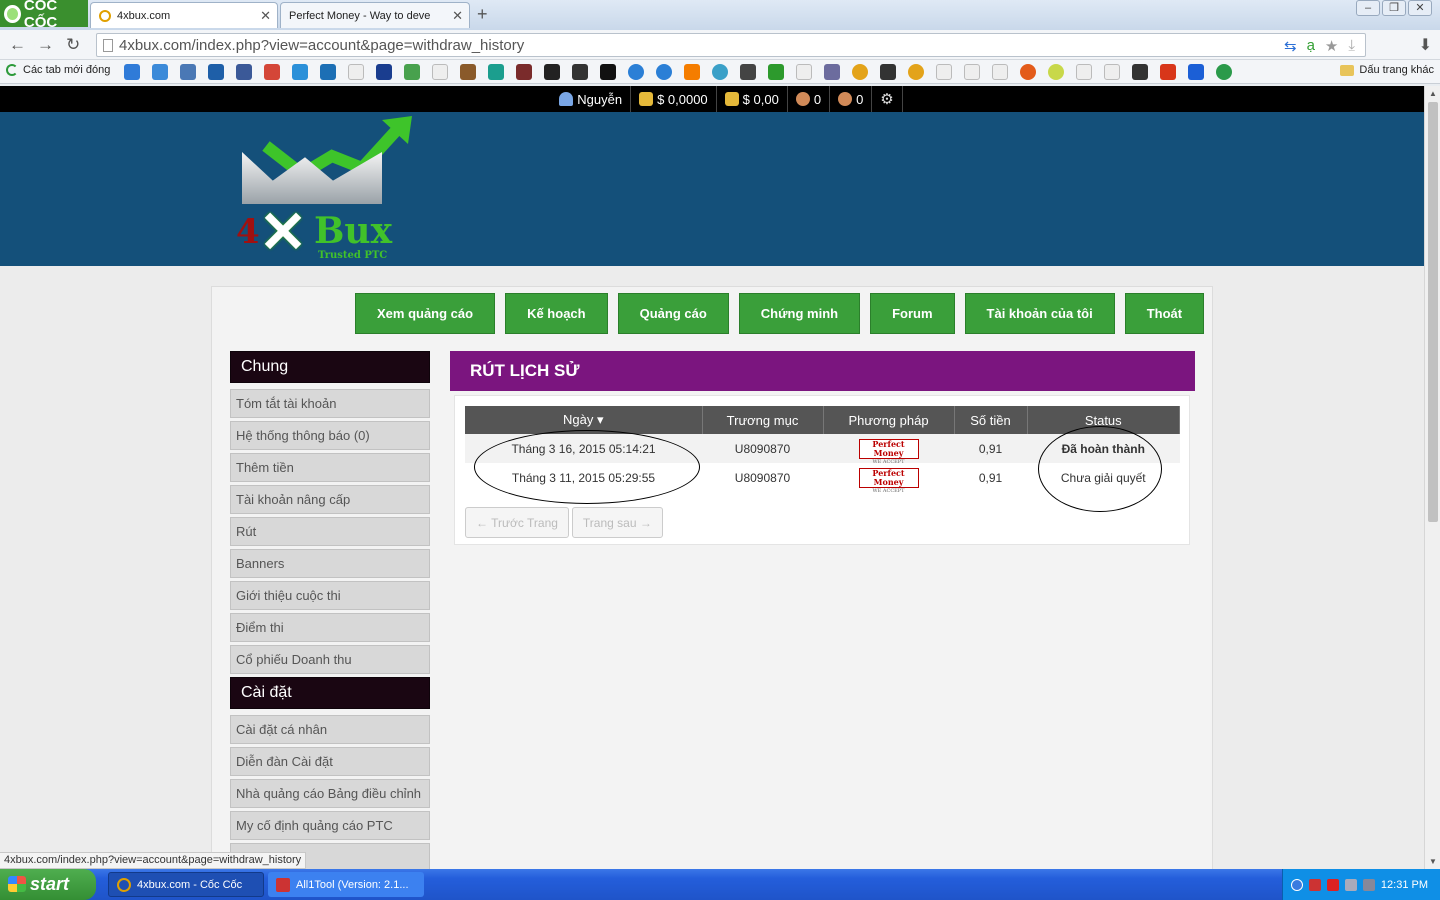  I want to click on gmail-icon, so click(272, 72).